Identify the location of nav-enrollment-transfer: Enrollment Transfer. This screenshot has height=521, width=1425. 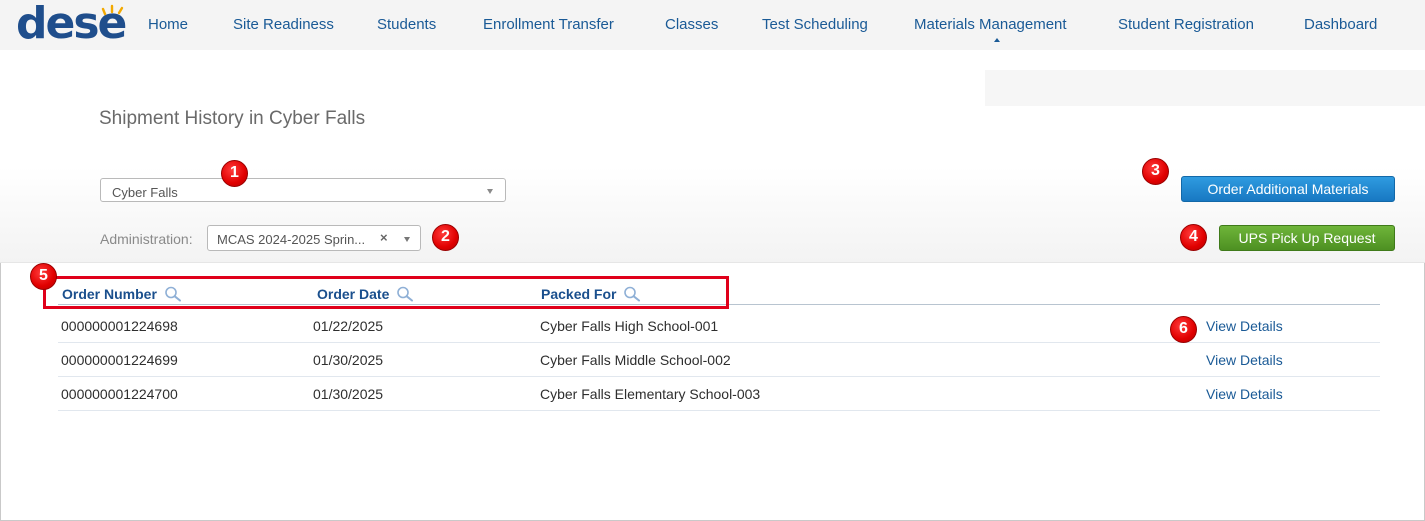
(548, 24).